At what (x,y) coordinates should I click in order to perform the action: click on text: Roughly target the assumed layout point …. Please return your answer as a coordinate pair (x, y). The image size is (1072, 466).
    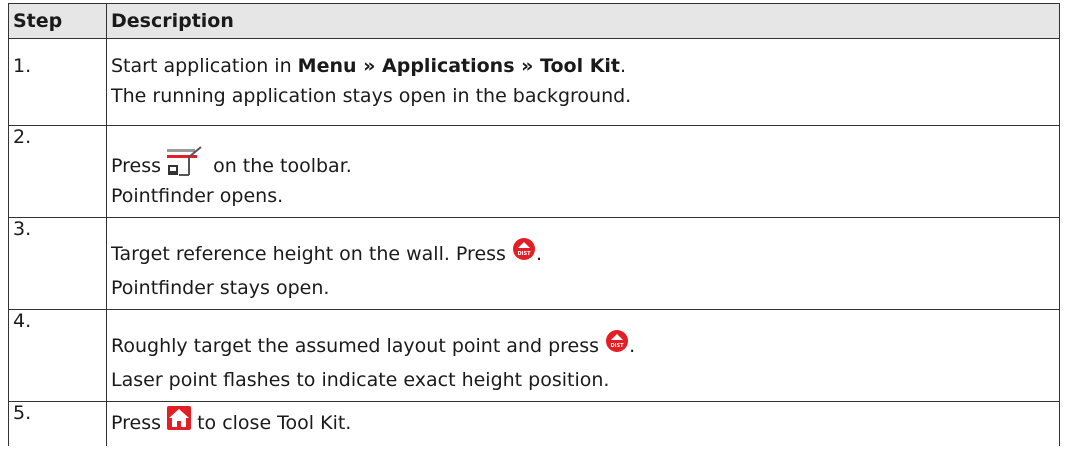
    Looking at the image, I should click on (358, 346).